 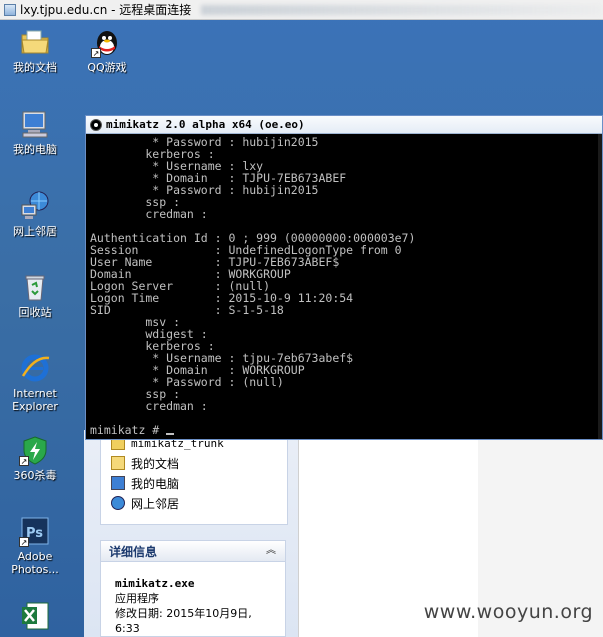 What do you see at coordinates (600, 286) in the screenshot?
I see `console-scrollbar` at bounding box center [600, 286].